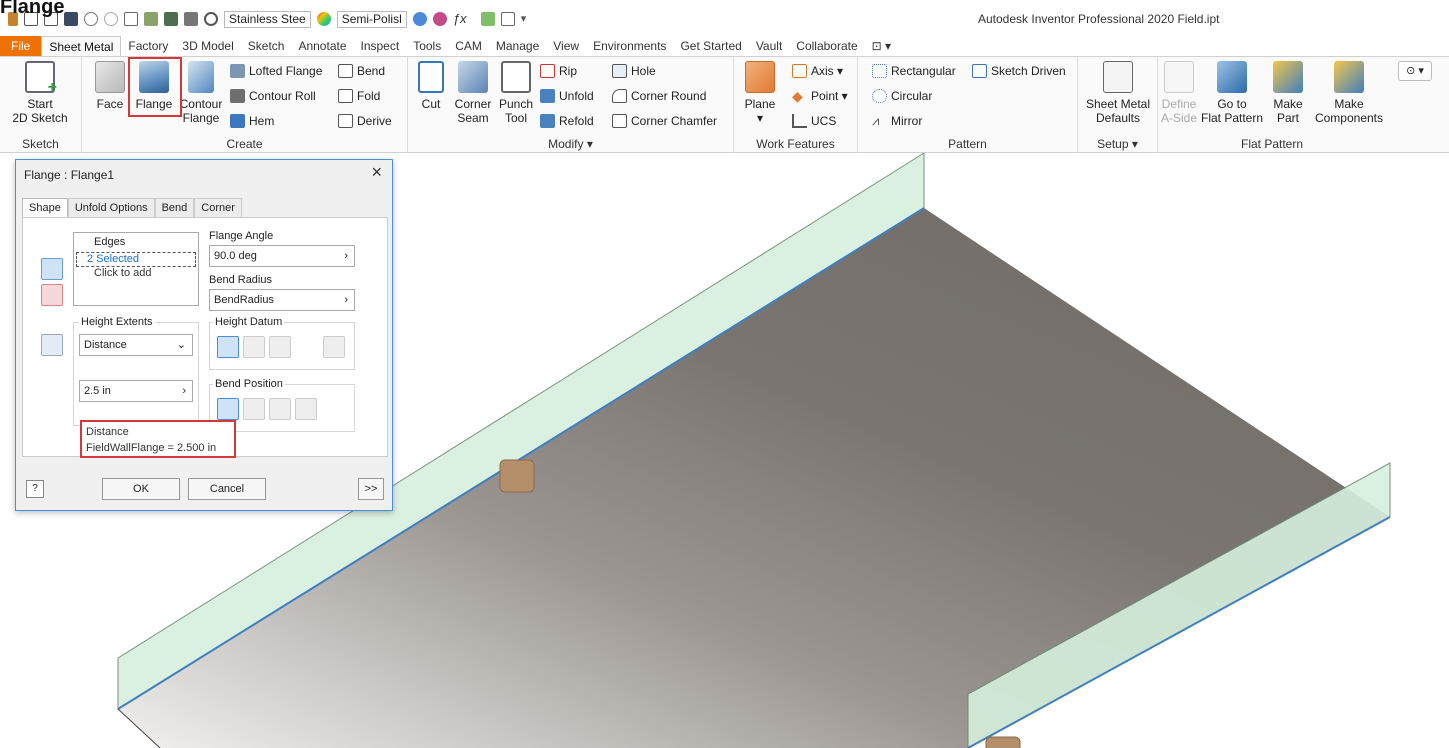 Image resolution: width=1449 pixels, height=748 pixels. What do you see at coordinates (218, 207) in the screenshot?
I see `tab-corner: Corner` at bounding box center [218, 207].